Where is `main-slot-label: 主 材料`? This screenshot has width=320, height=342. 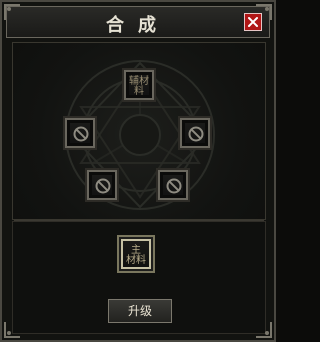
main-slot-label: 主 材料 is located at coordinates (136, 255).